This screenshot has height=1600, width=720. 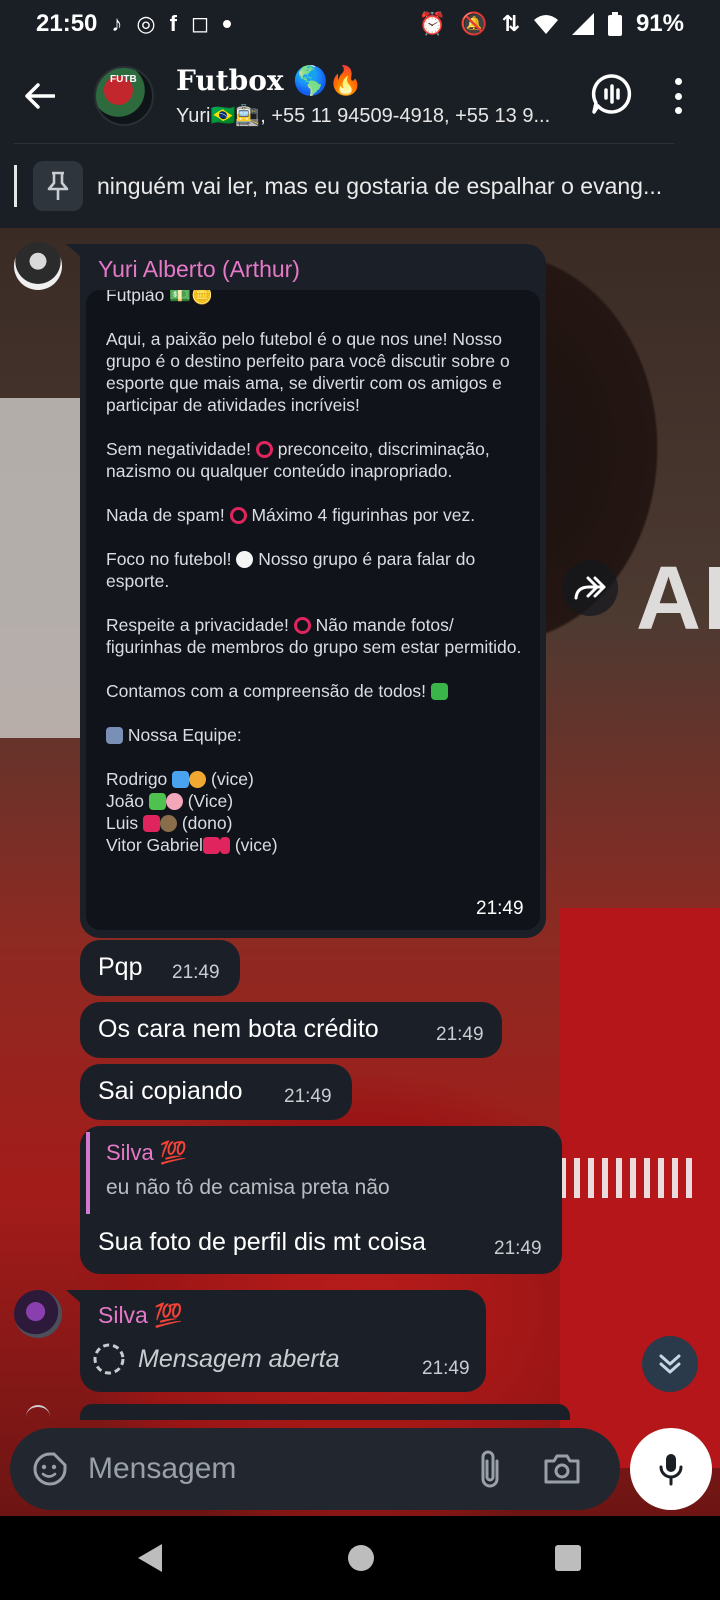 I want to click on message-text: Sai copiando, so click(x=170, y=1091).